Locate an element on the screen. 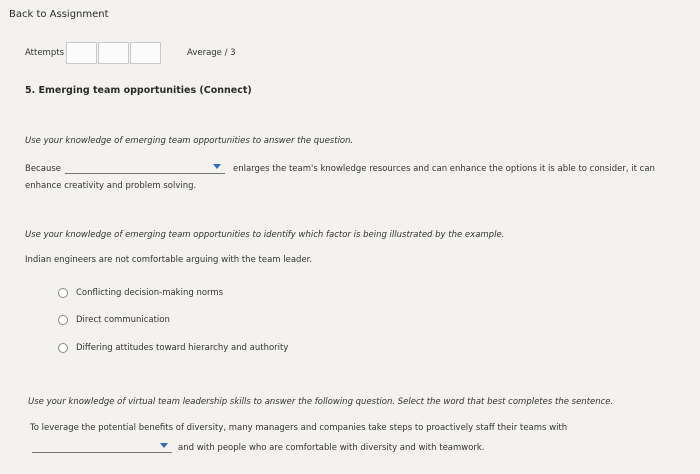  radio-option-label: Direct communication is located at coordinates (123, 320).